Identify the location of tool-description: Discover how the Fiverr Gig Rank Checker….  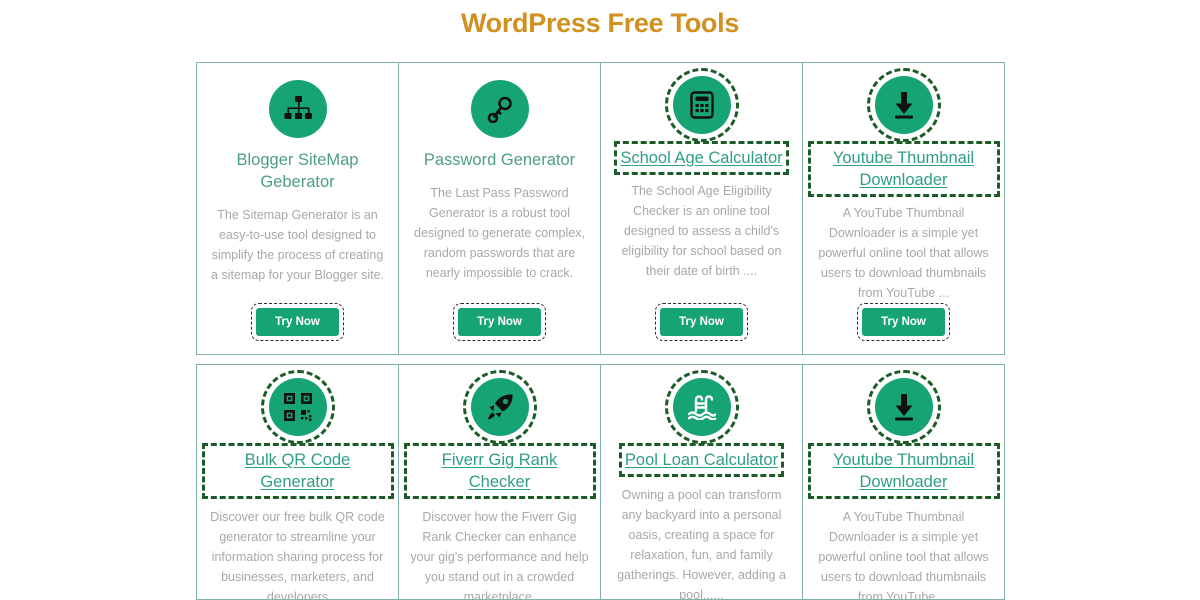
(499, 555).